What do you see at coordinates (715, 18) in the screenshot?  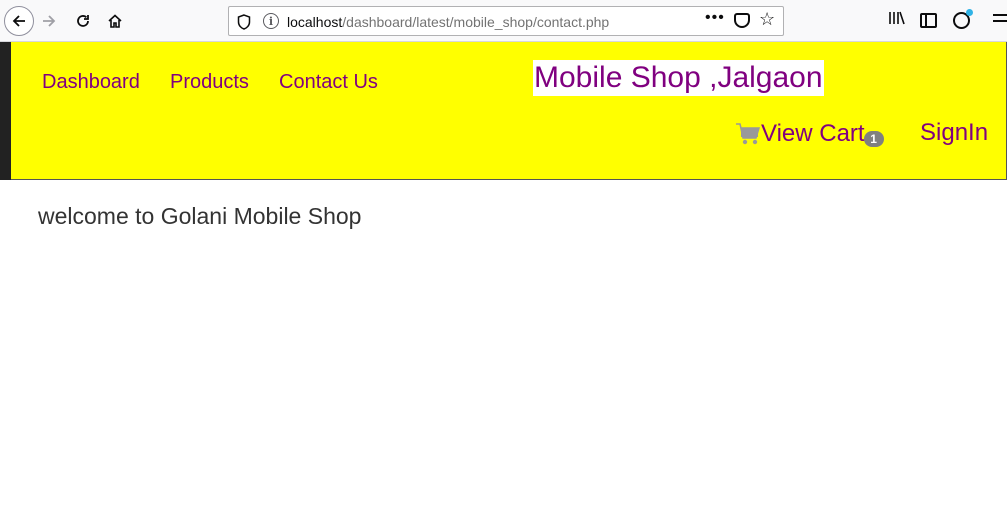 I see `page-actions-icon: •••` at bounding box center [715, 18].